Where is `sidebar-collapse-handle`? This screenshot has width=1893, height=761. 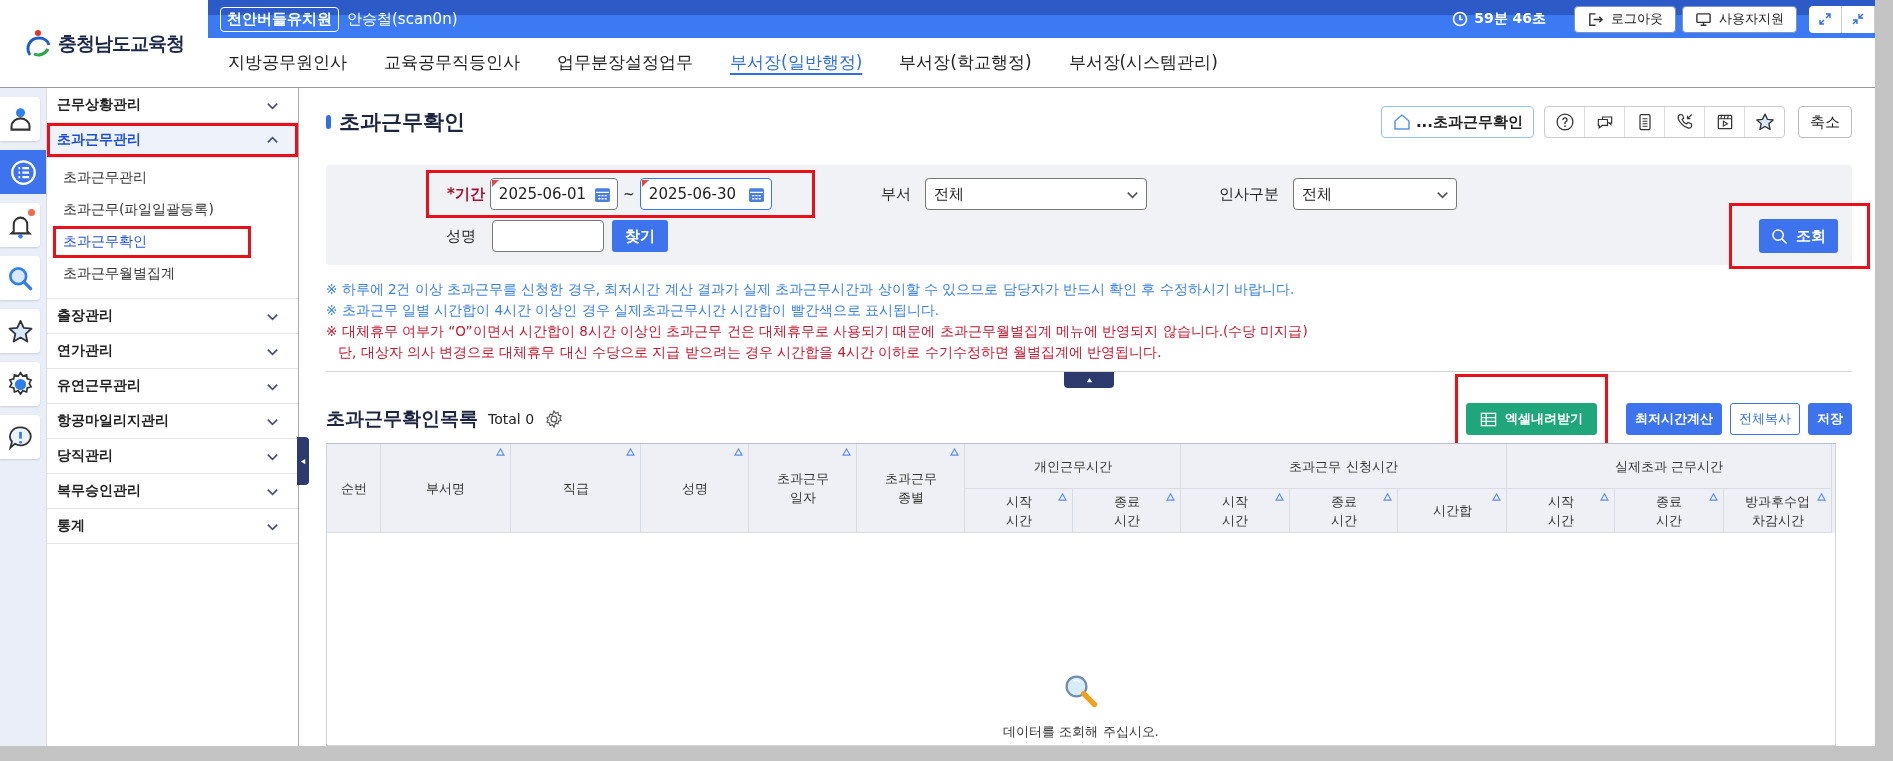
sidebar-collapse-handle is located at coordinates (303, 461).